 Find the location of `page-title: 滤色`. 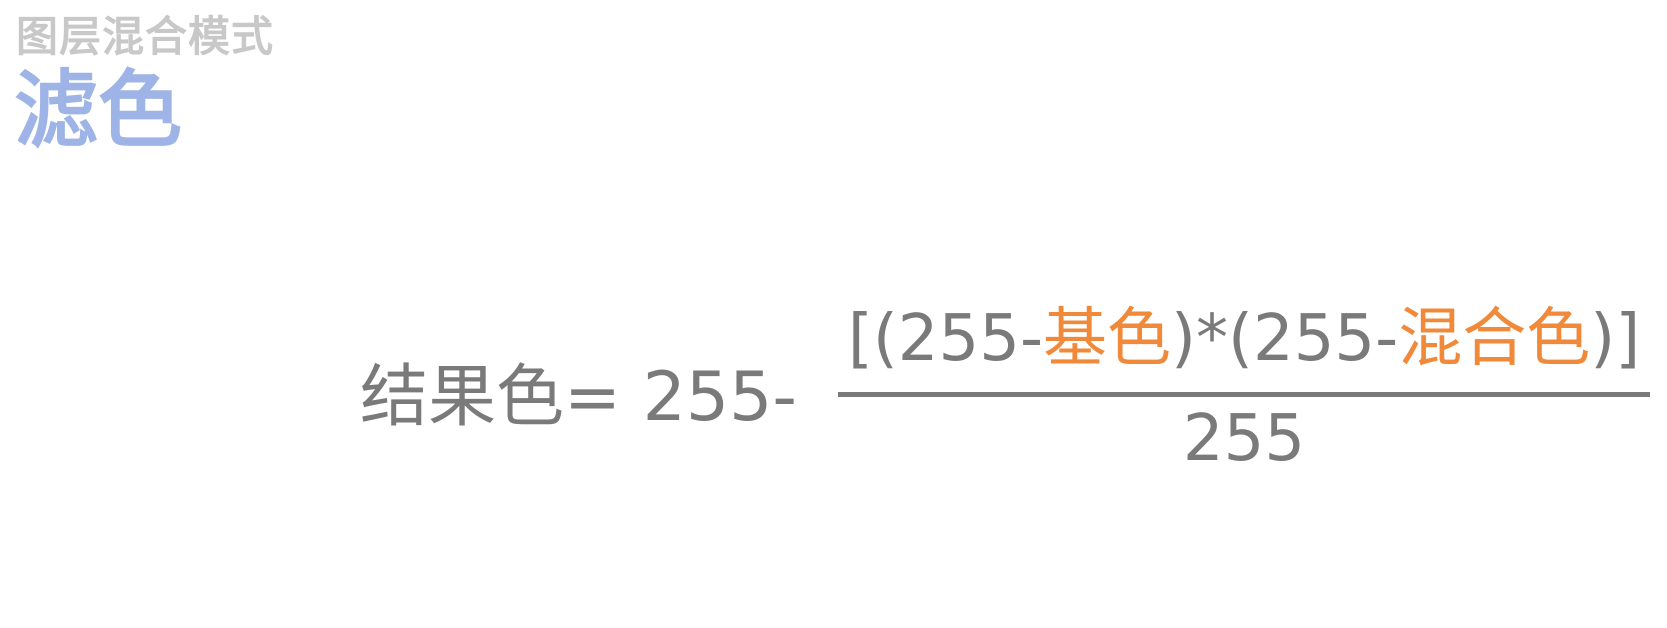

page-title: 滤色 is located at coordinates (98, 110).